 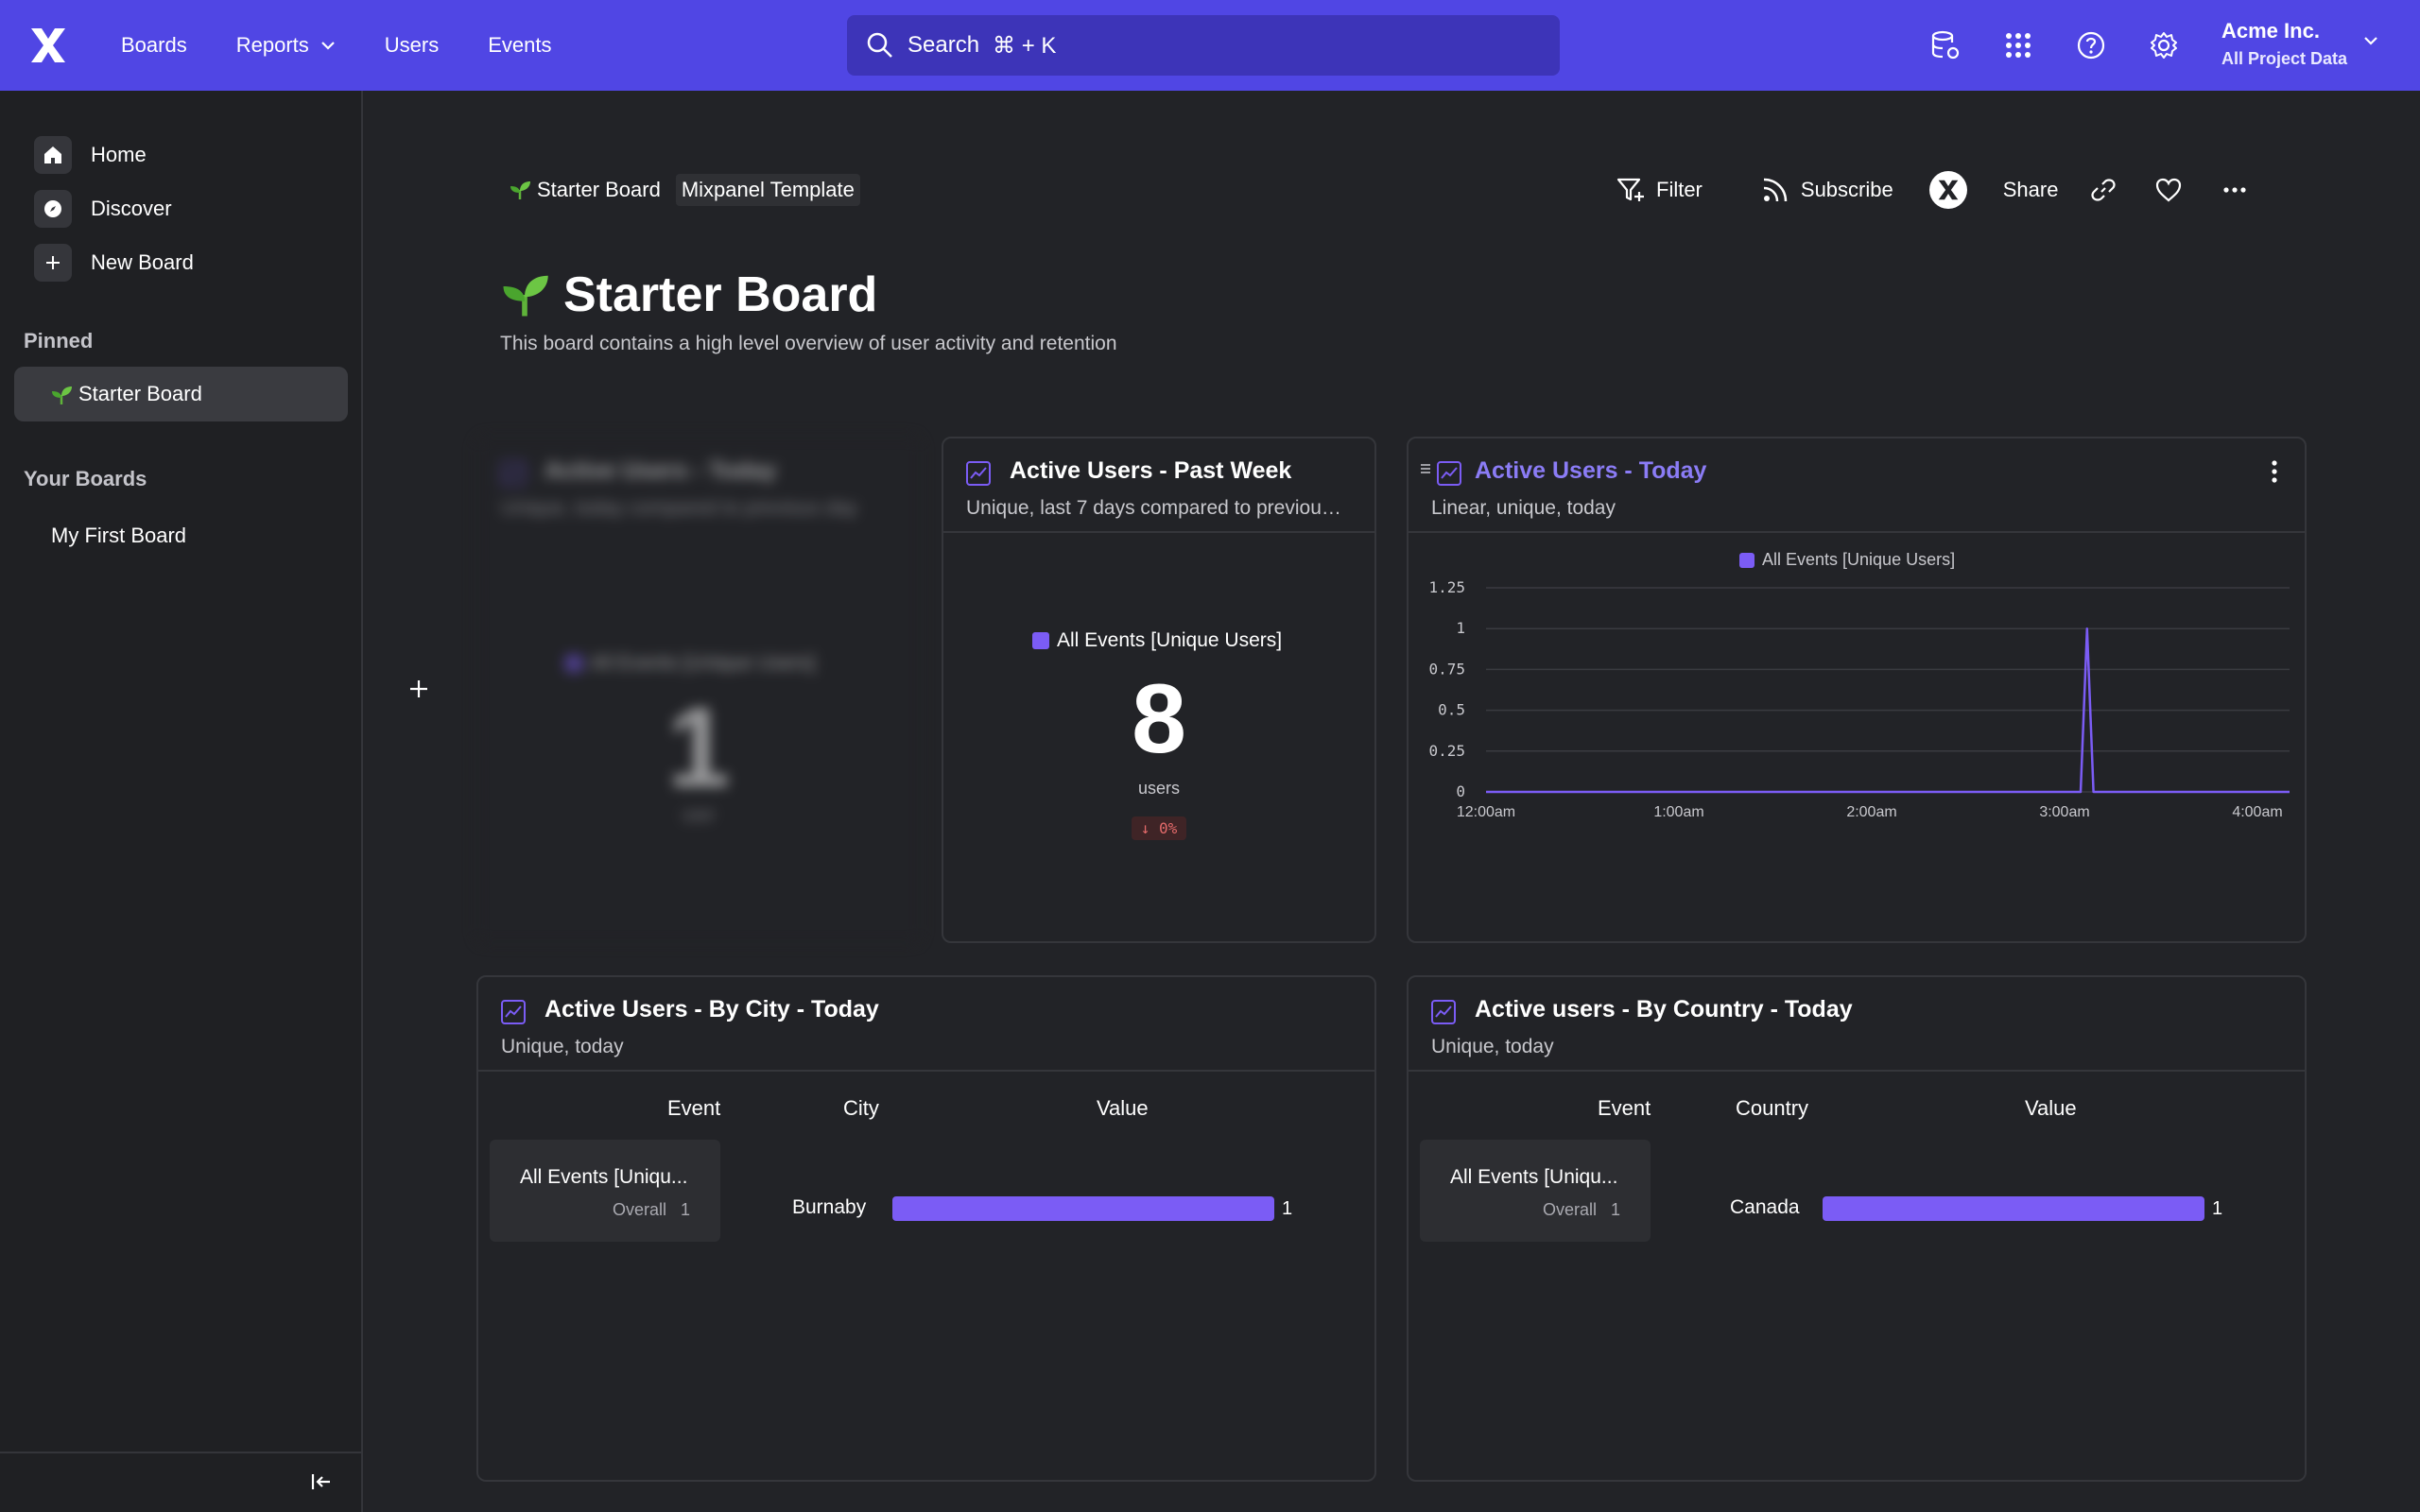 What do you see at coordinates (2091, 45) in the screenshot?
I see `help-icon` at bounding box center [2091, 45].